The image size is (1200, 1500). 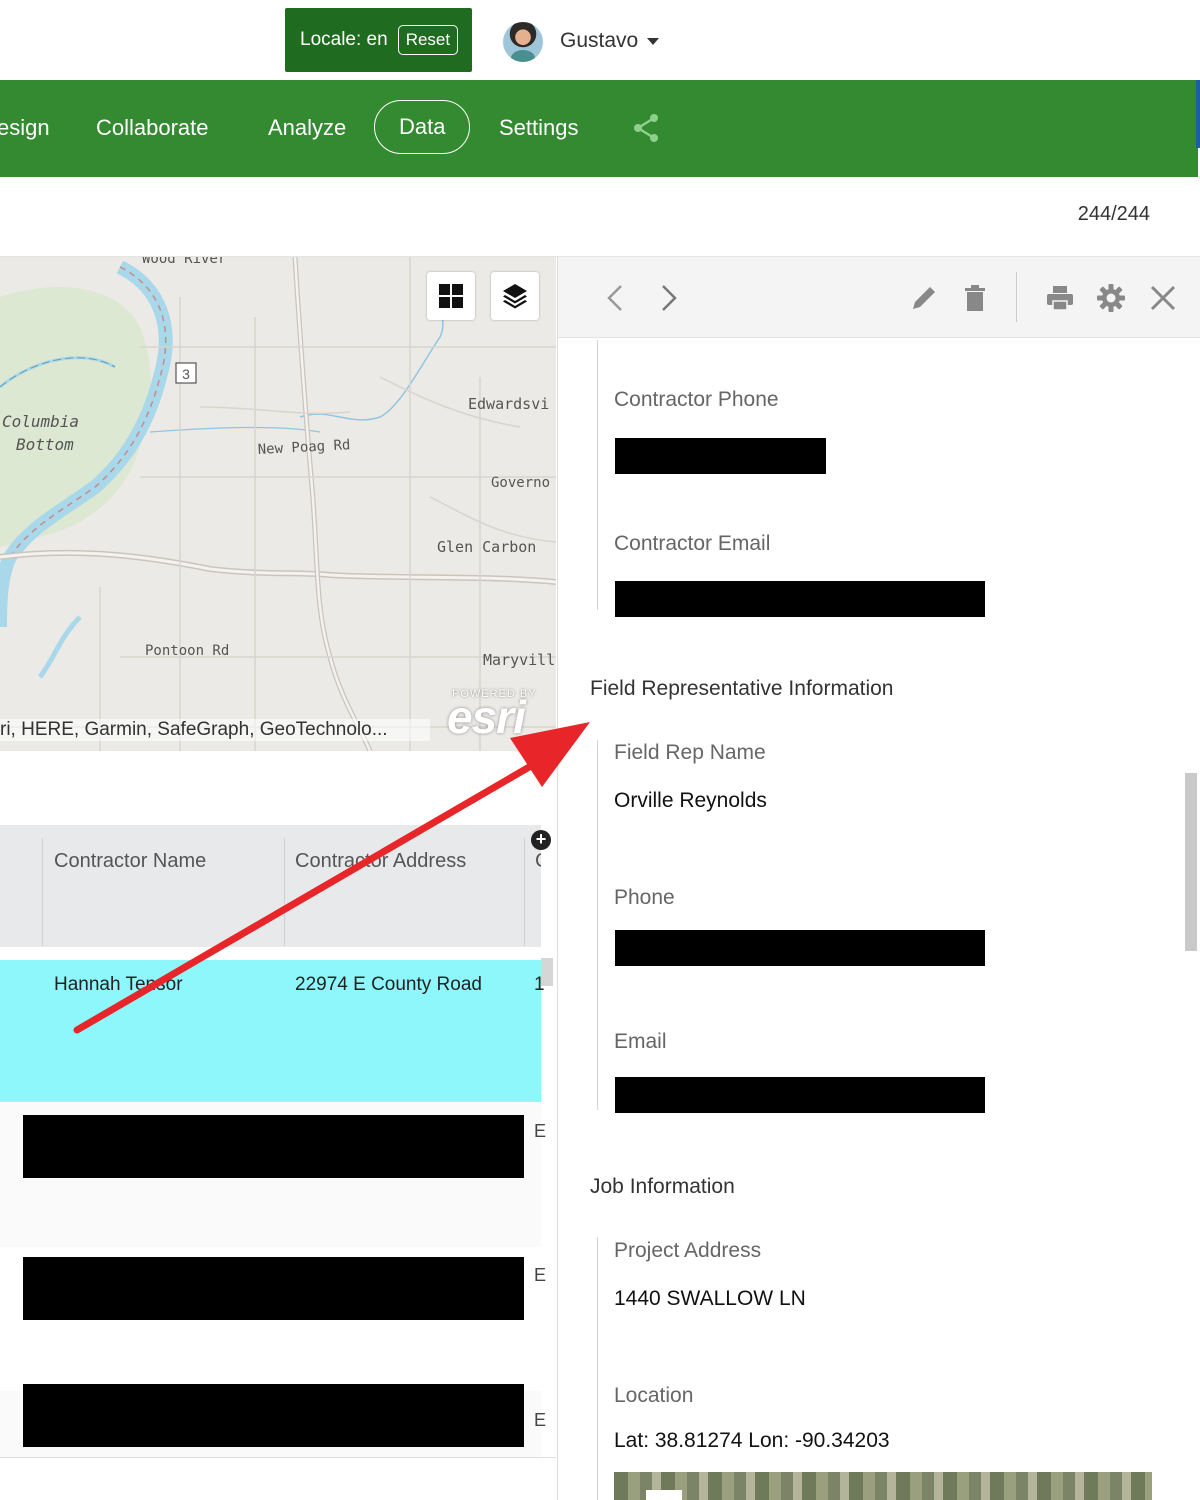 I want to click on divider, so click(x=278, y=1457).